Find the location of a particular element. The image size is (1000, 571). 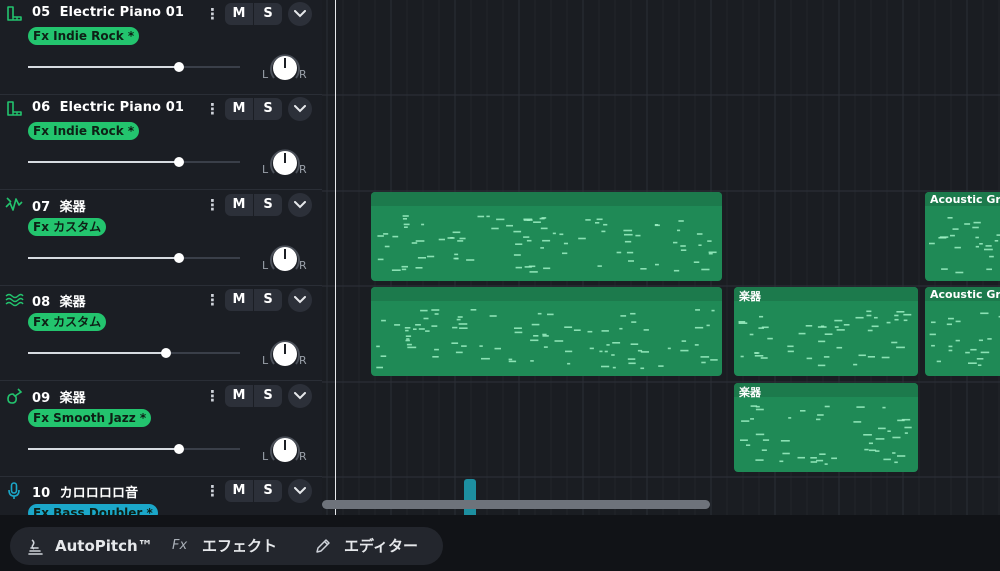

track-number: 05 is located at coordinates (41, 12).